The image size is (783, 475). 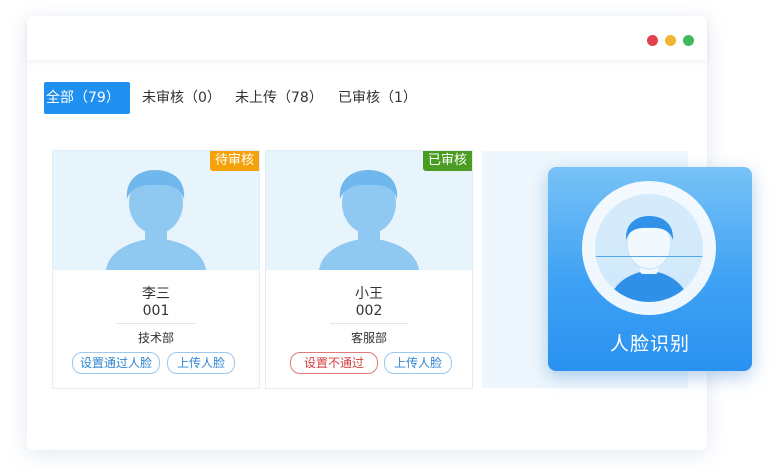 What do you see at coordinates (652, 40) in the screenshot?
I see `close-window-button` at bounding box center [652, 40].